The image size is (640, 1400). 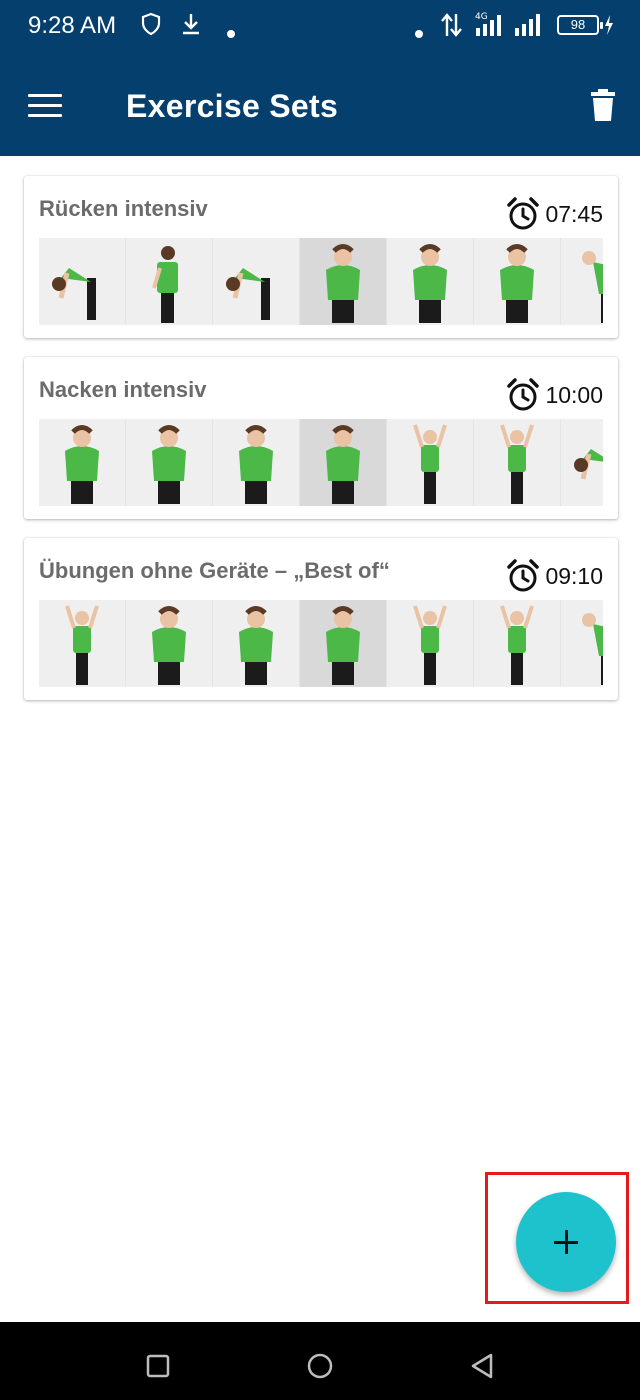 What do you see at coordinates (123, 389) in the screenshot?
I see `exercise-set-title: Nacken intensiv` at bounding box center [123, 389].